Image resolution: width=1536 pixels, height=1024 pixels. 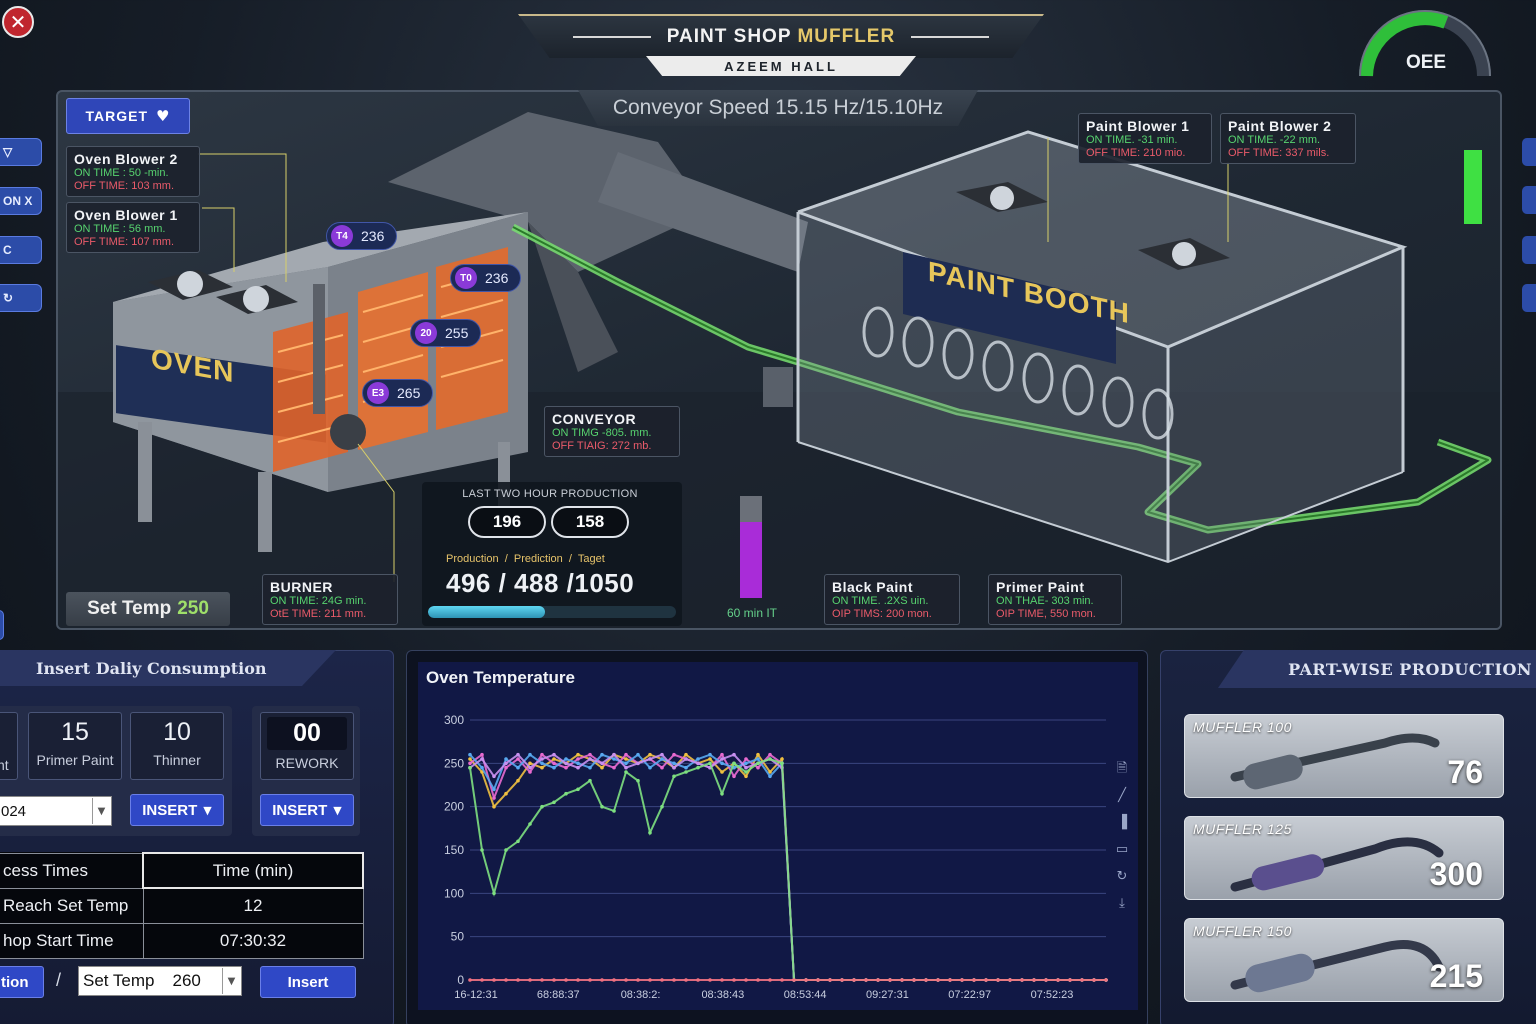 I want to click on option-button: tion, so click(x=22, y=982).